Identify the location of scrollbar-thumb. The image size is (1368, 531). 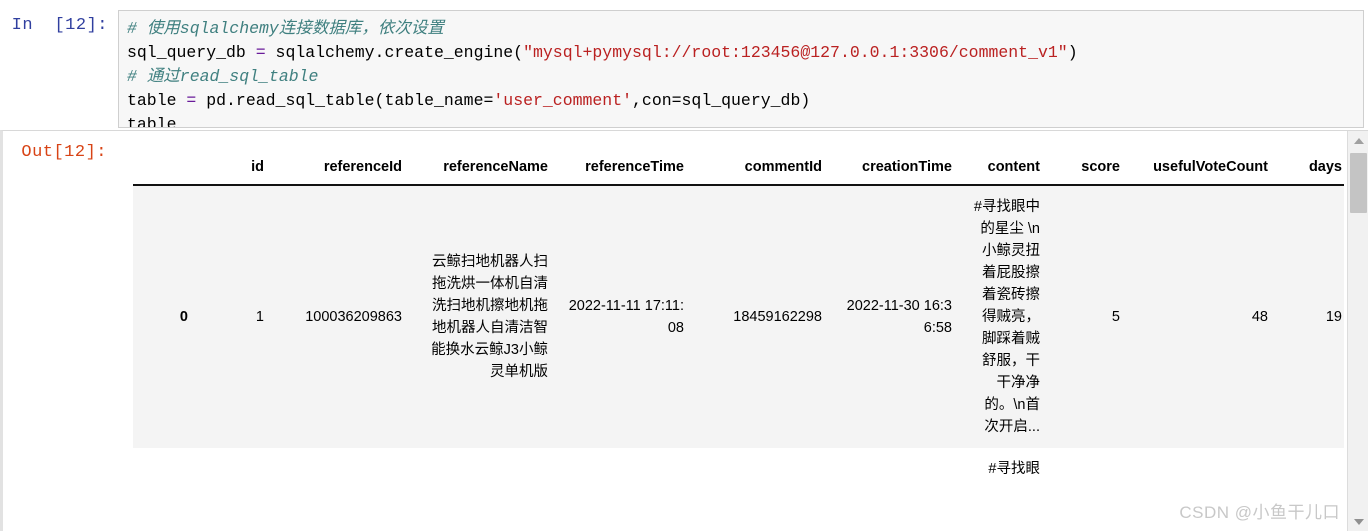
(1358, 183).